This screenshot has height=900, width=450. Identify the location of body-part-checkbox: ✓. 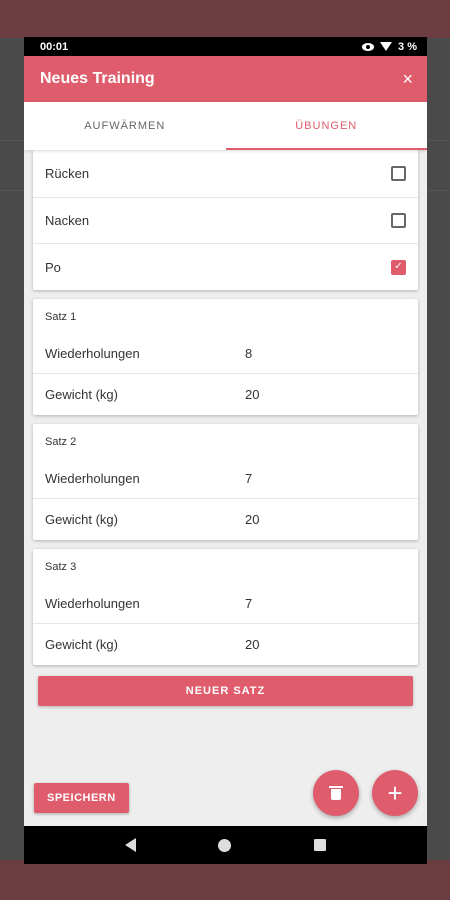
(398, 267).